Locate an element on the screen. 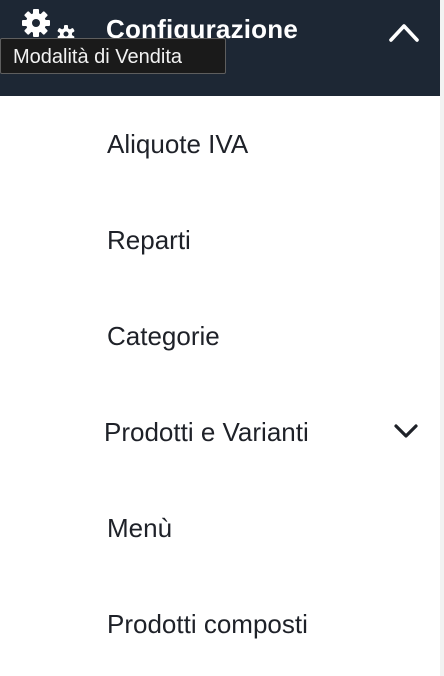 Image resolution: width=444 pixels, height=676 pixels. menu-item-label: Prodotti e Varianti is located at coordinates (206, 432).